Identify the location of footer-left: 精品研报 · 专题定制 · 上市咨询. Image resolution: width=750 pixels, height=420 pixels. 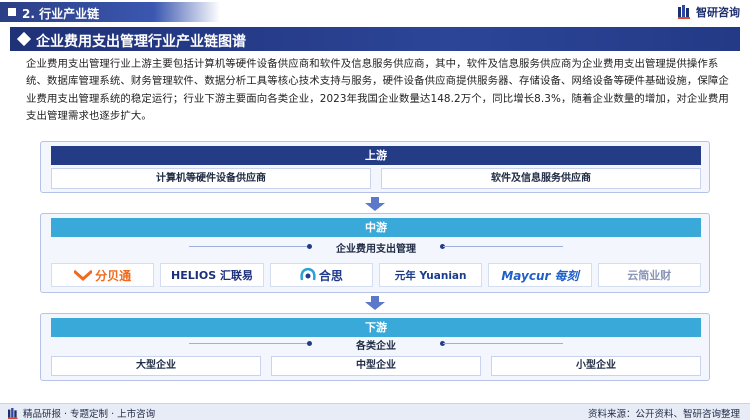
(81, 413).